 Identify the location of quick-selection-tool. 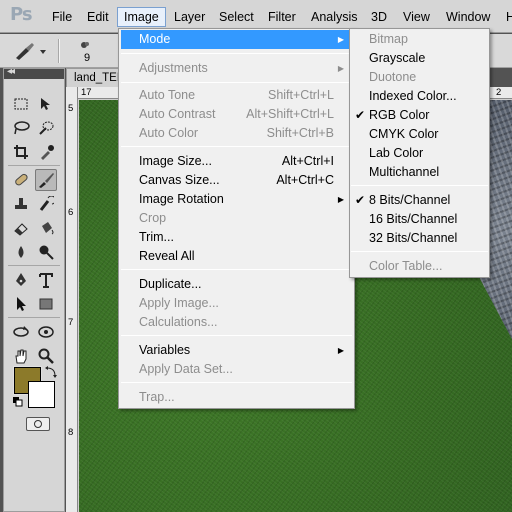
(46, 128).